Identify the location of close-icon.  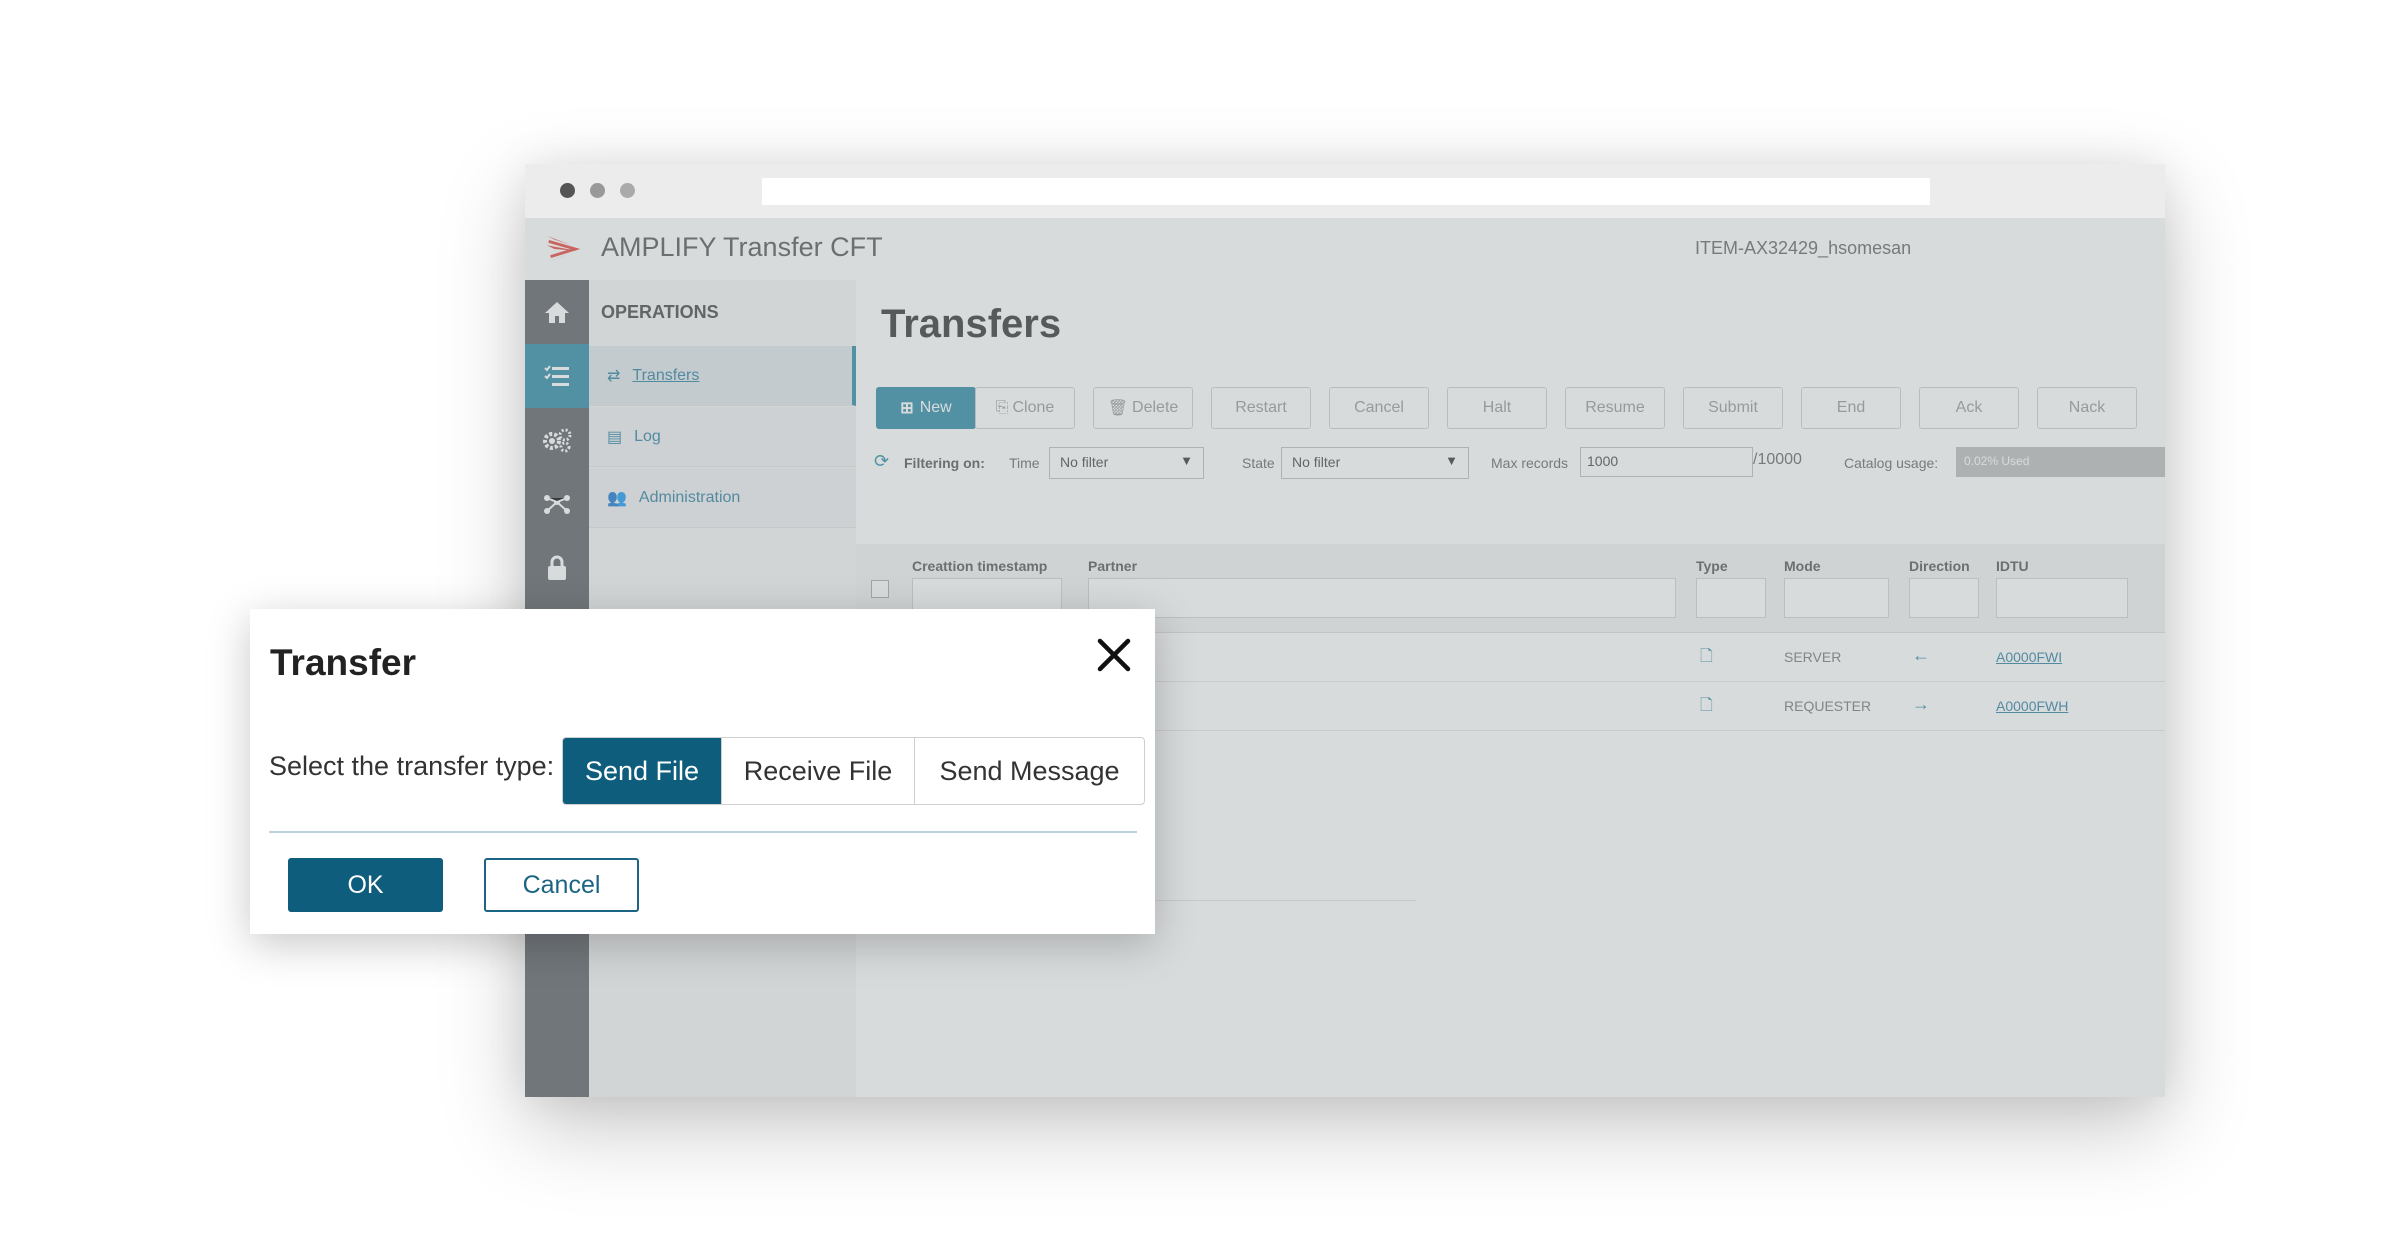
(1114, 655).